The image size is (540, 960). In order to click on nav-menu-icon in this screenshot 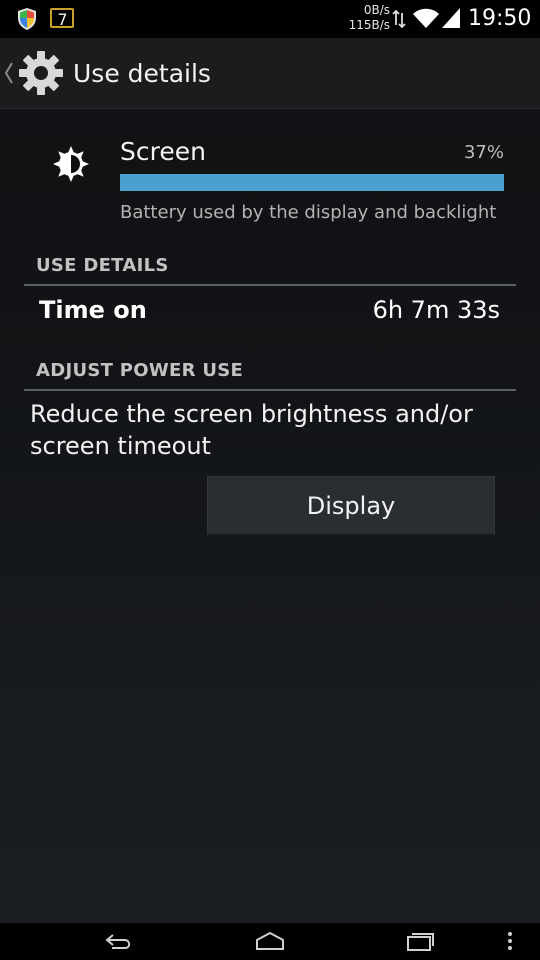, I will do `click(510, 941)`.